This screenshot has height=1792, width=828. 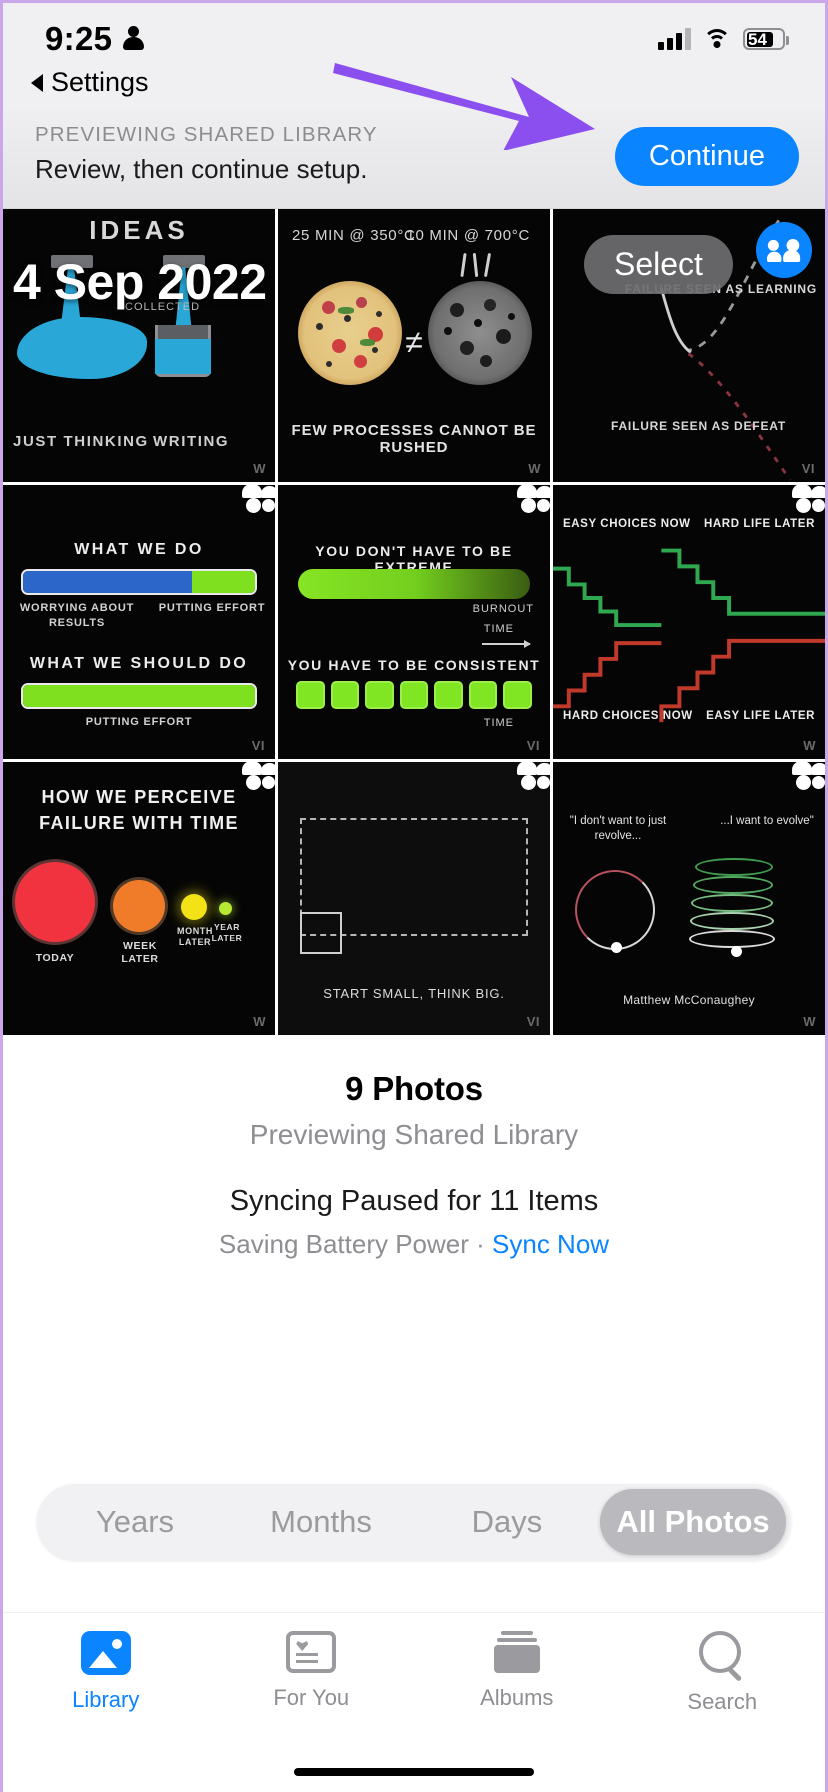 What do you see at coordinates (135, 1522) in the screenshot?
I see `segment-years: Years` at bounding box center [135, 1522].